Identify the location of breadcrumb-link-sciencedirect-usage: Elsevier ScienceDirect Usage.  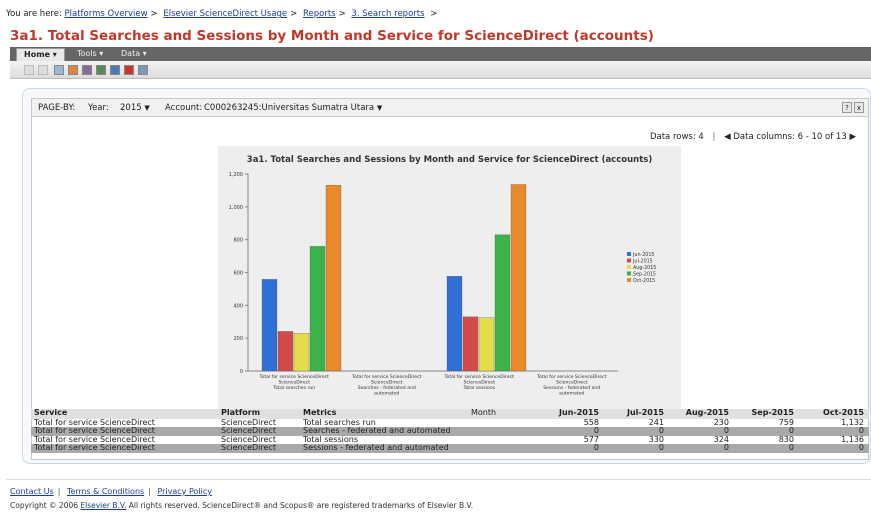
(225, 14).